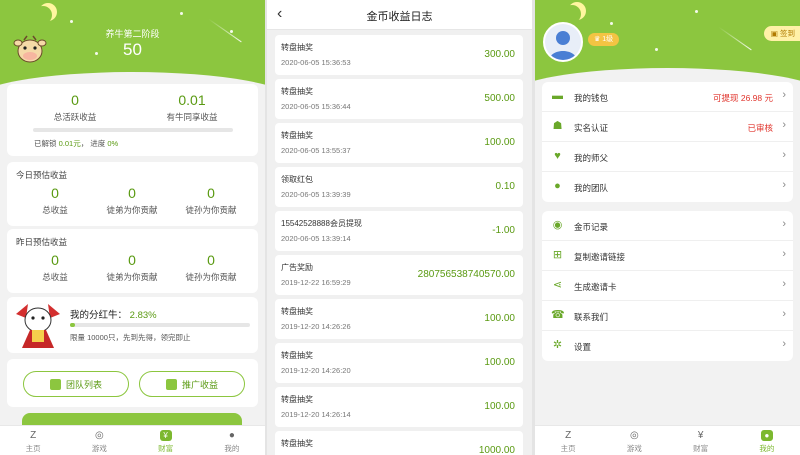 The height and width of the screenshot is (455, 800). What do you see at coordinates (132, 383) in the screenshot?
I see `action-buttons-card: 团队列表 推广收益` at bounding box center [132, 383].